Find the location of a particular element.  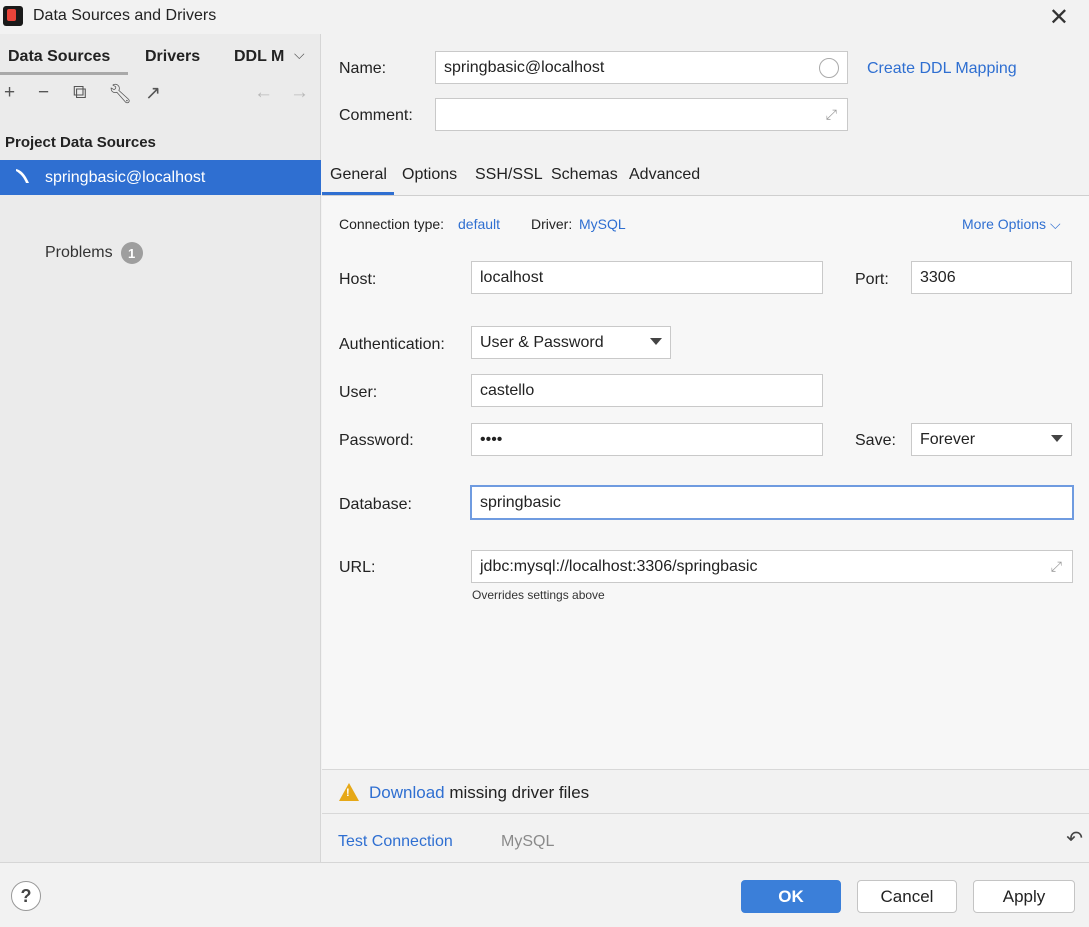

problems-item: Problems 1 is located at coordinates (94, 253).